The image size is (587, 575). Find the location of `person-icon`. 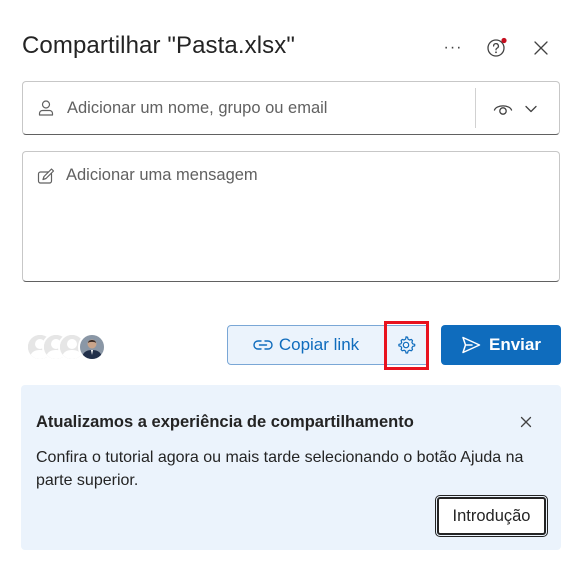

person-icon is located at coordinates (46, 108).